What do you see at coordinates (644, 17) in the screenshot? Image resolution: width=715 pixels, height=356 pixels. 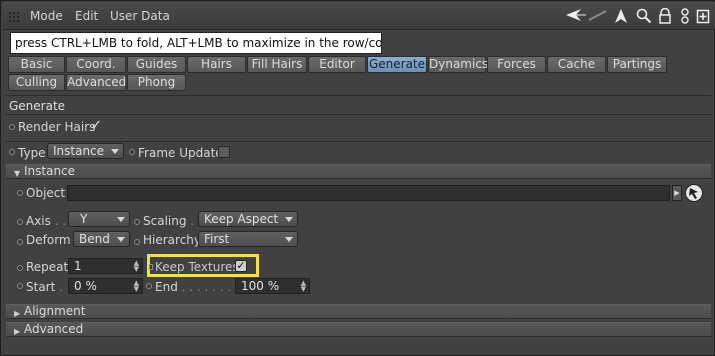 I see `search-icon` at bounding box center [644, 17].